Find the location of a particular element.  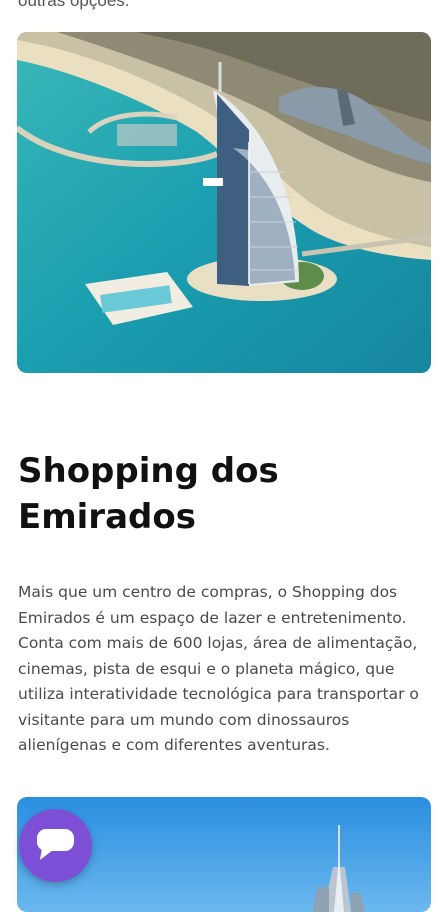

chat-button is located at coordinates (55, 845).